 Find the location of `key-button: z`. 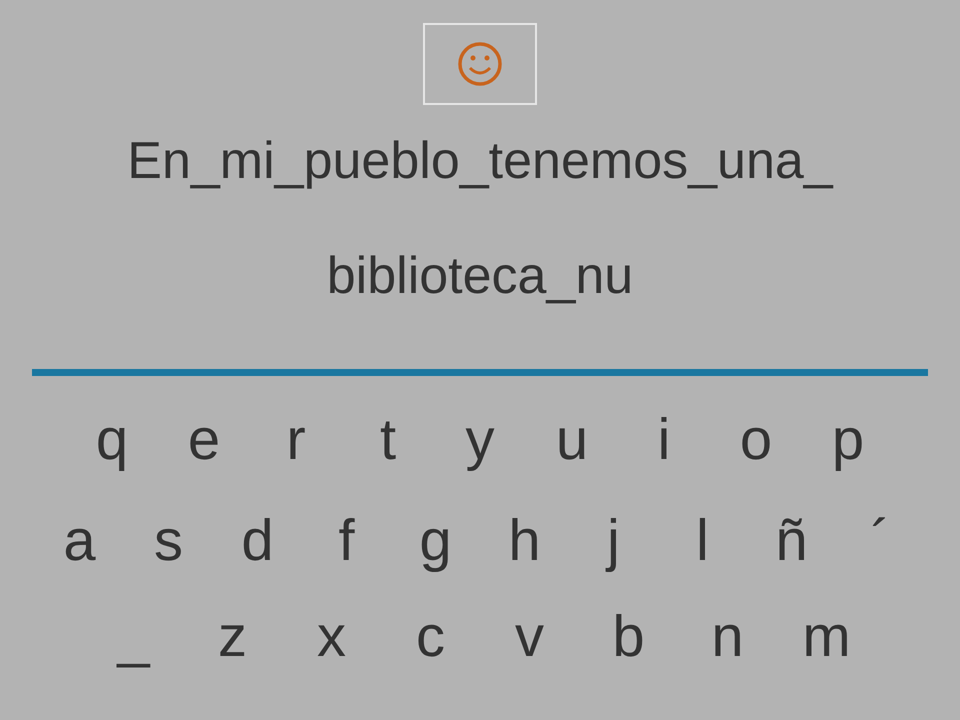

key-button: z is located at coordinates (232, 637).